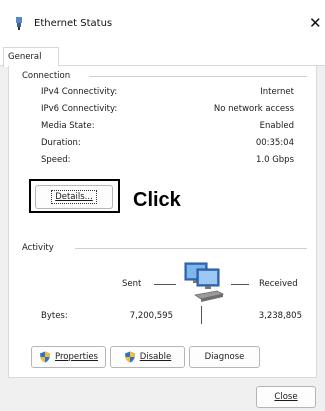 Image resolution: width=325 pixels, height=411 pixels. Describe the element at coordinates (155, 357) in the screenshot. I see `disable-label: Disable` at that location.